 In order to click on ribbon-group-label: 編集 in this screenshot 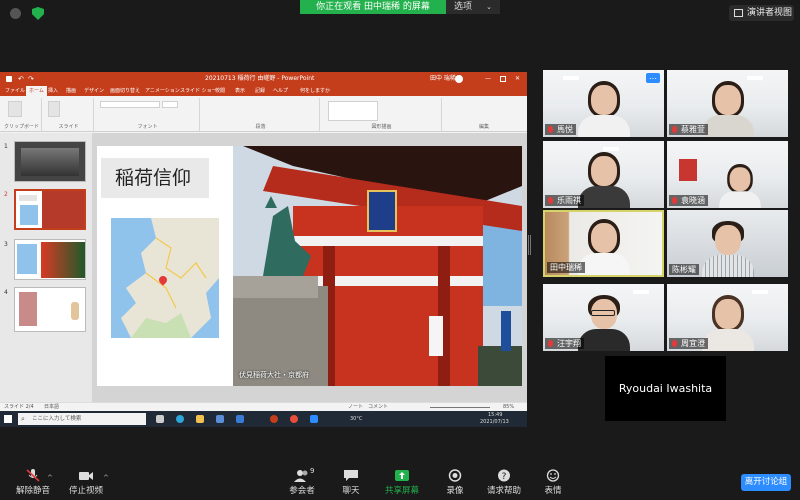, I will do `click(483, 127)`.